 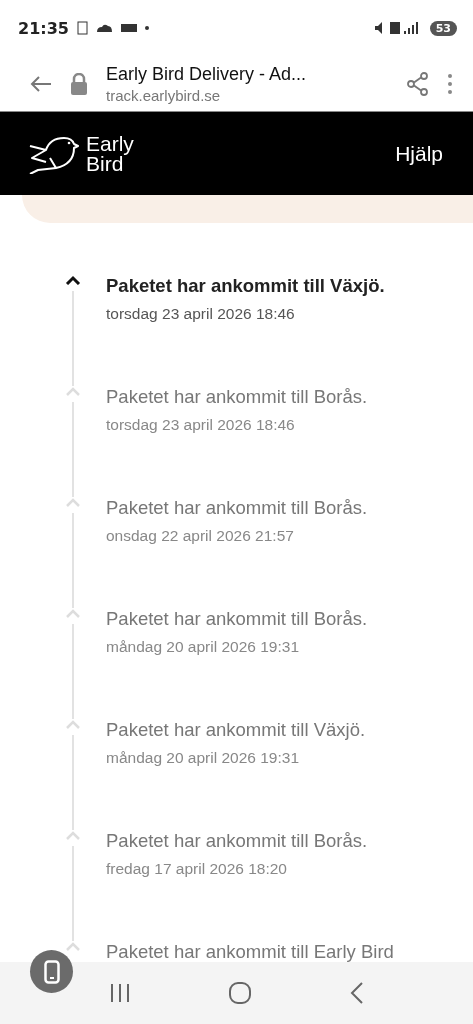 What do you see at coordinates (104, 28) in the screenshot?
I see `cloud-icon` at bounding box center [104, 28].